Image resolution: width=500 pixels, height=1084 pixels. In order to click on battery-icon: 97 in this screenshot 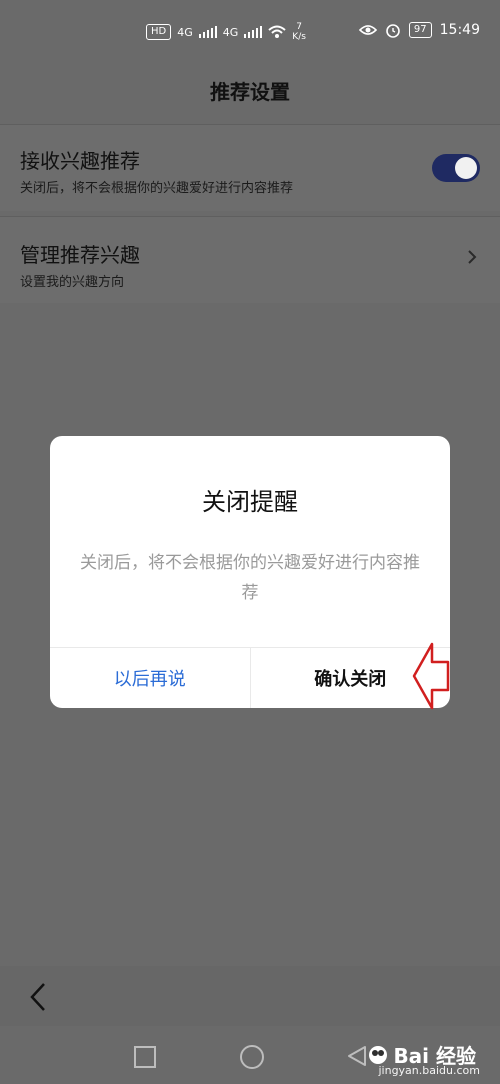, I will do `click(420, 30)`.